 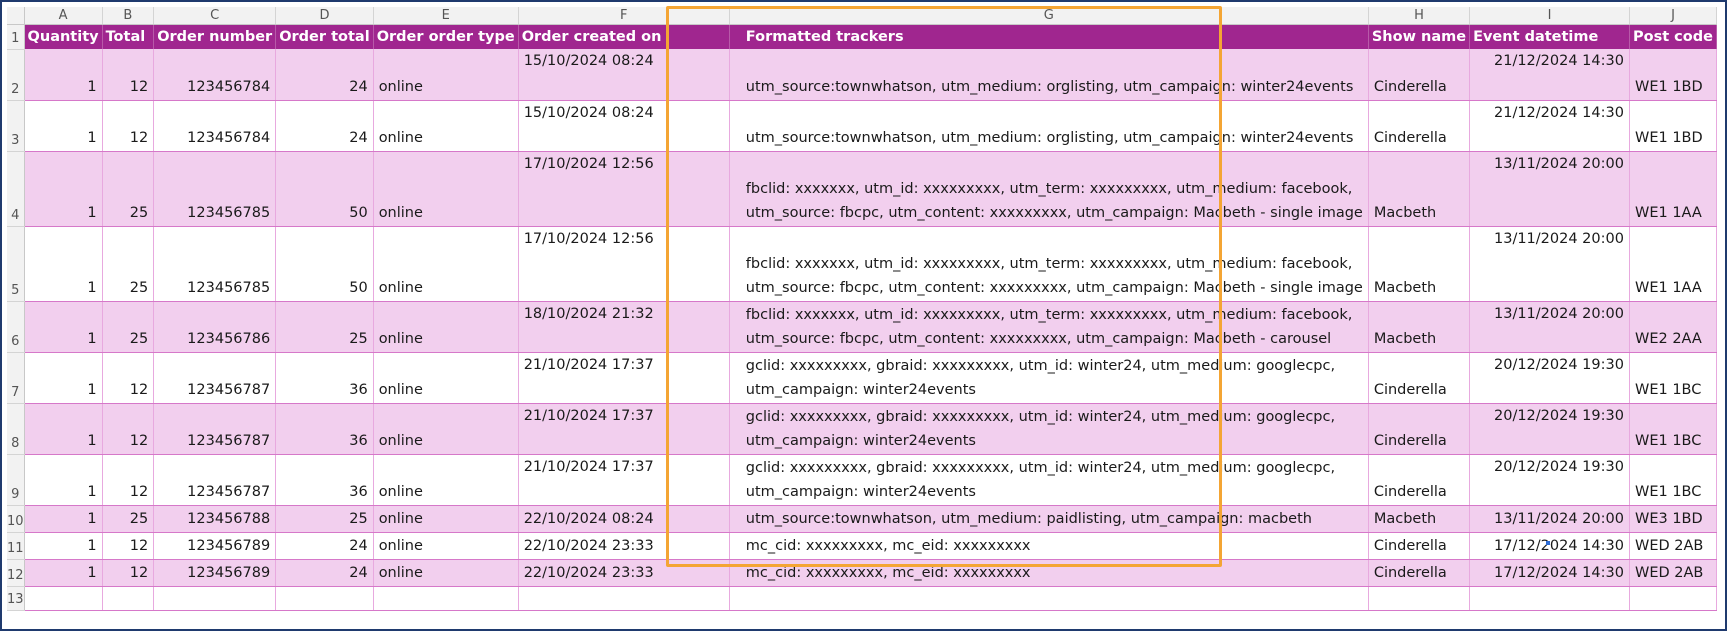 I want to click on row-number: 11, so click(x=16, y=546).